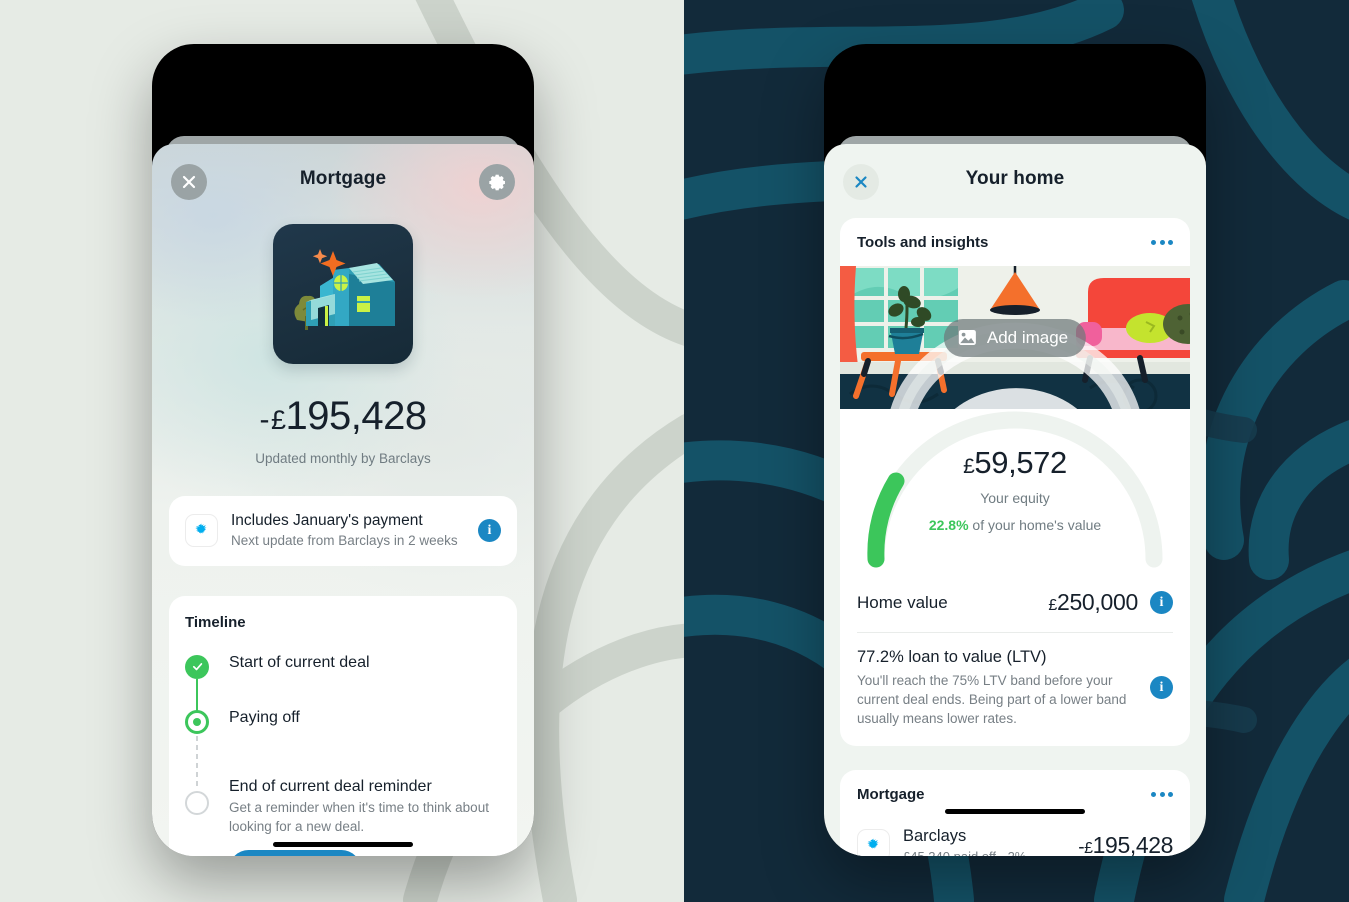  Describe the element at coordinates (197, 802) in the screenshot. I see `timeline-dot-todo` at that location.